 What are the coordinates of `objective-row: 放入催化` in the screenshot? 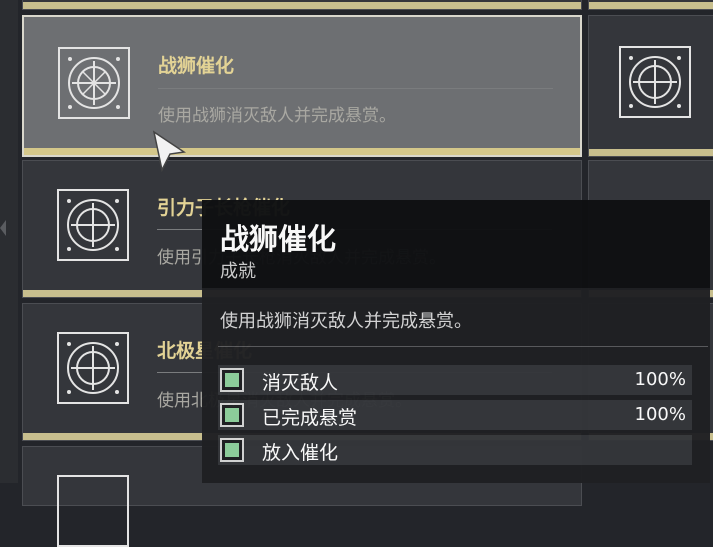 It's located at (455, 450).